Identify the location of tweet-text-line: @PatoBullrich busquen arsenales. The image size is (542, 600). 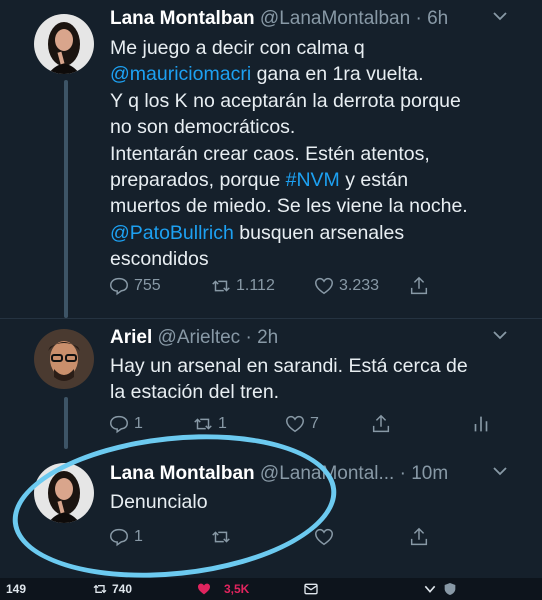
(311, 233).